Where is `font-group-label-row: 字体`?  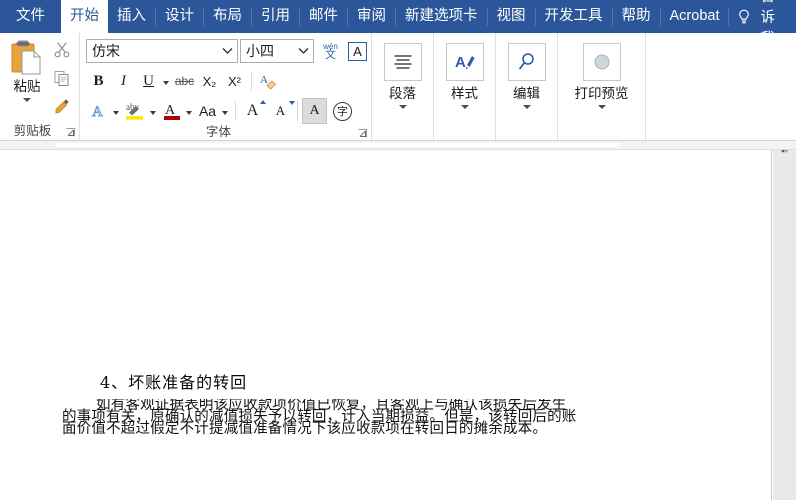
font-group-label-row: 字体 is located at coordinates (225, 132).